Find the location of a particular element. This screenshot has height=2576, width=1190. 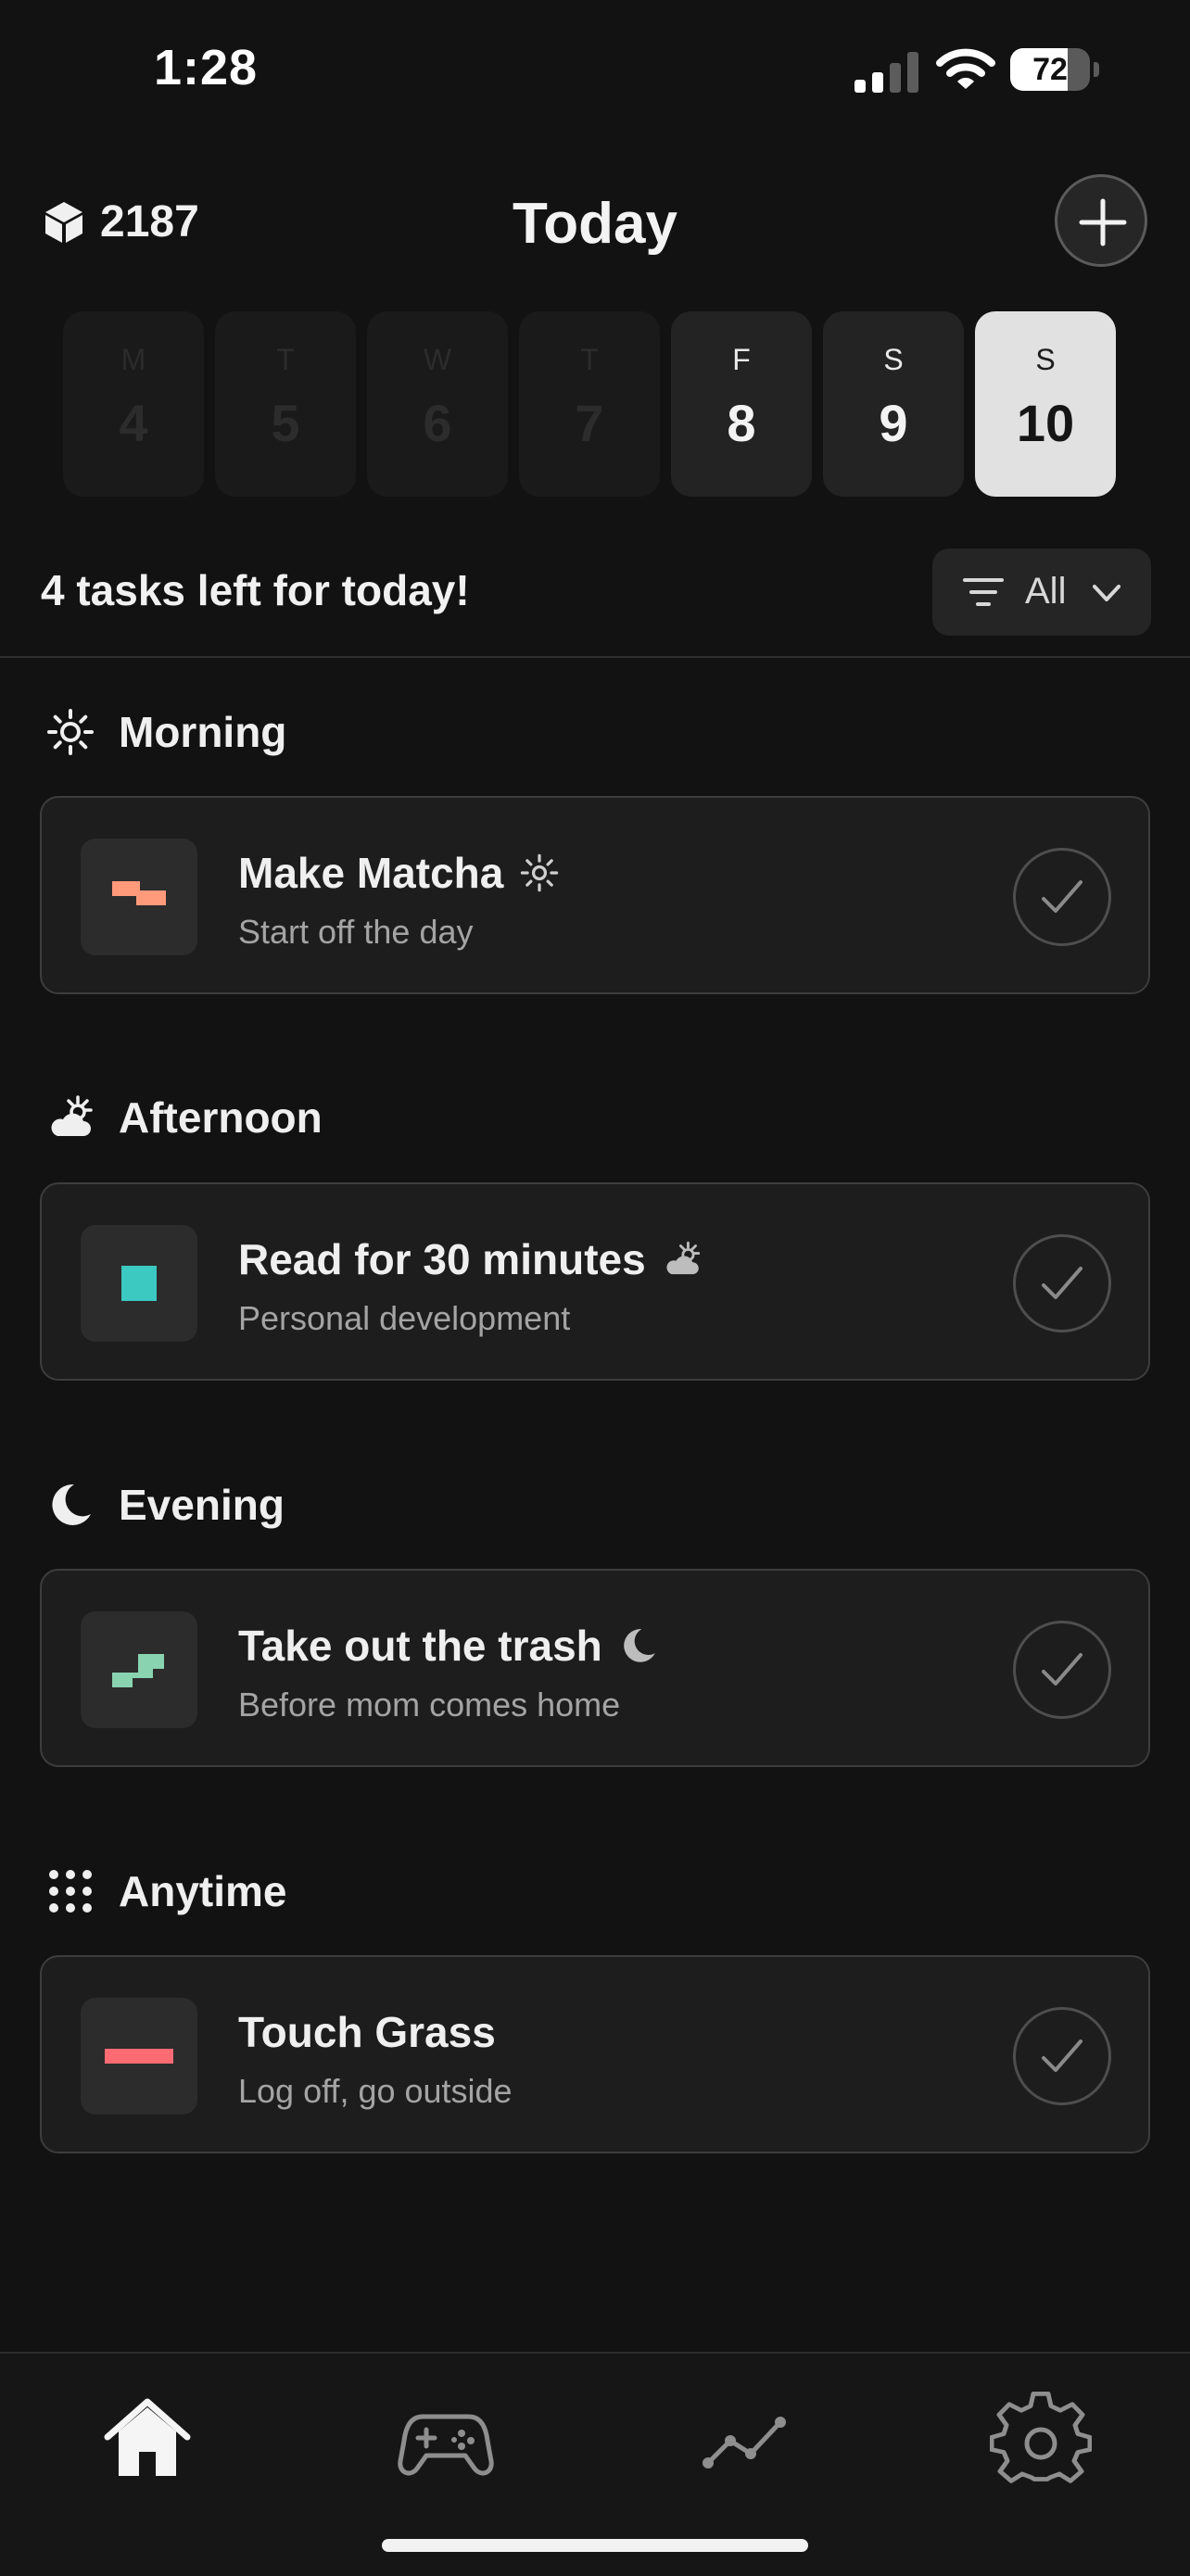

section-title: Evening is located at coordinates (202, 1505).